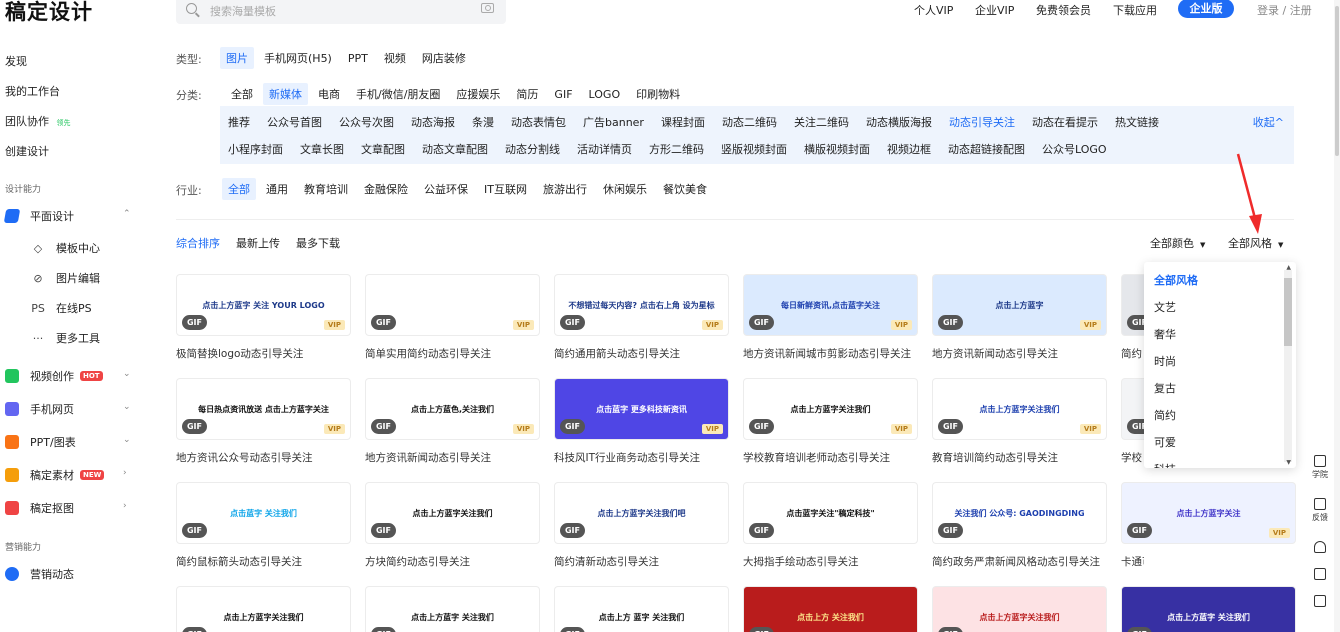 This screenshot has height=632, width=1340. I want to click on subcategory-row1-13: 热文链接, so click(1137, 122).